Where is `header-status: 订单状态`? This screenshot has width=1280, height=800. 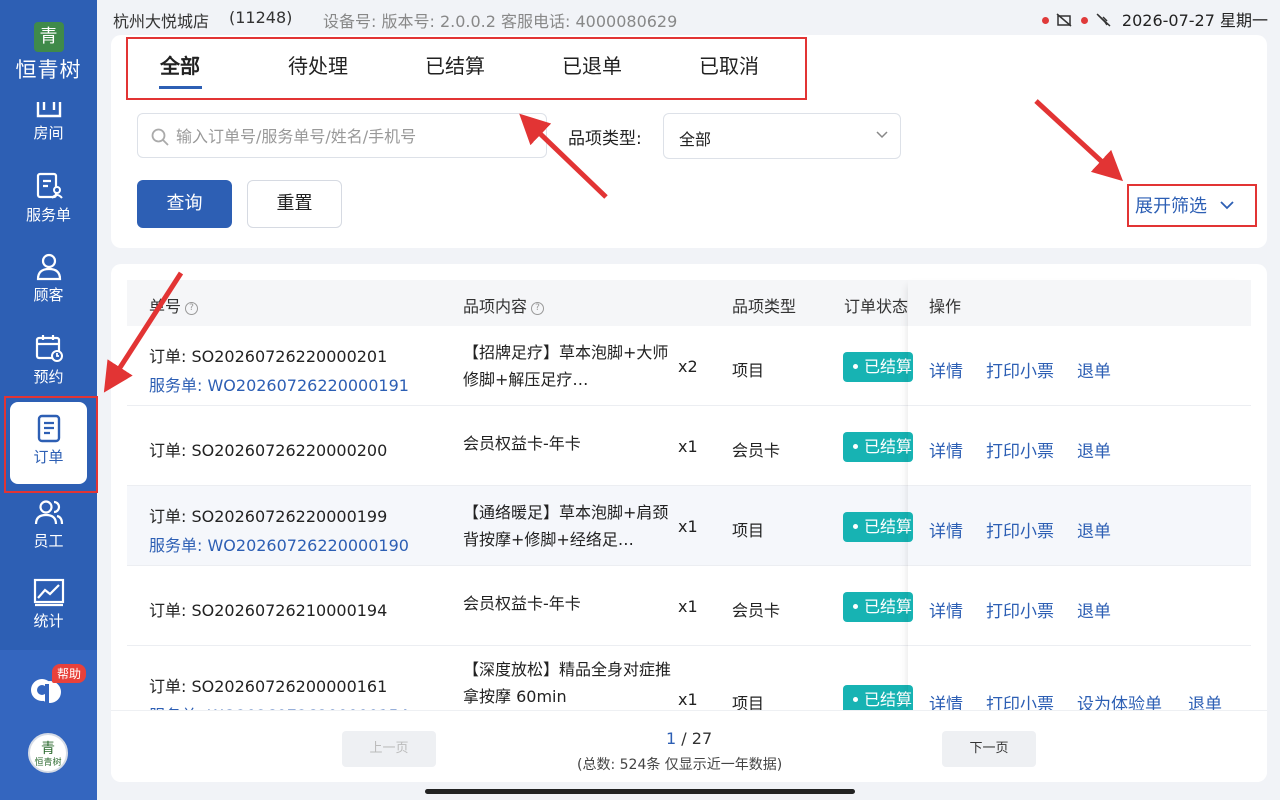
header-status: 订单状态 is located at coordinates (876, 306).